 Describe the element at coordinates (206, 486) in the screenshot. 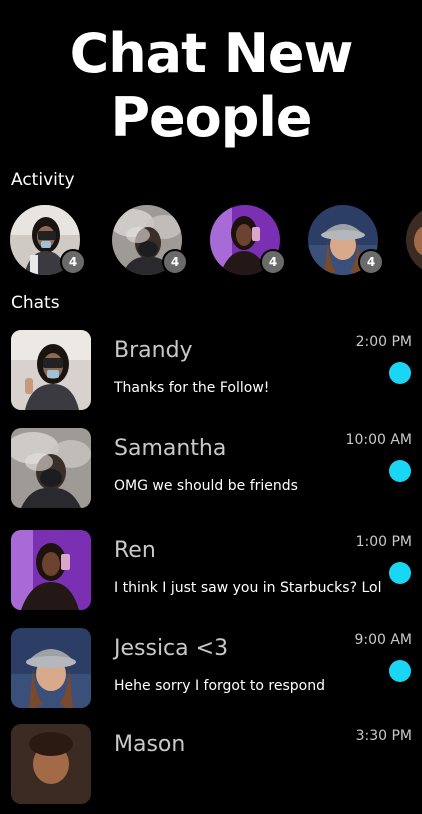

I see `chat-last-message: OMG we should be friends` at that location.